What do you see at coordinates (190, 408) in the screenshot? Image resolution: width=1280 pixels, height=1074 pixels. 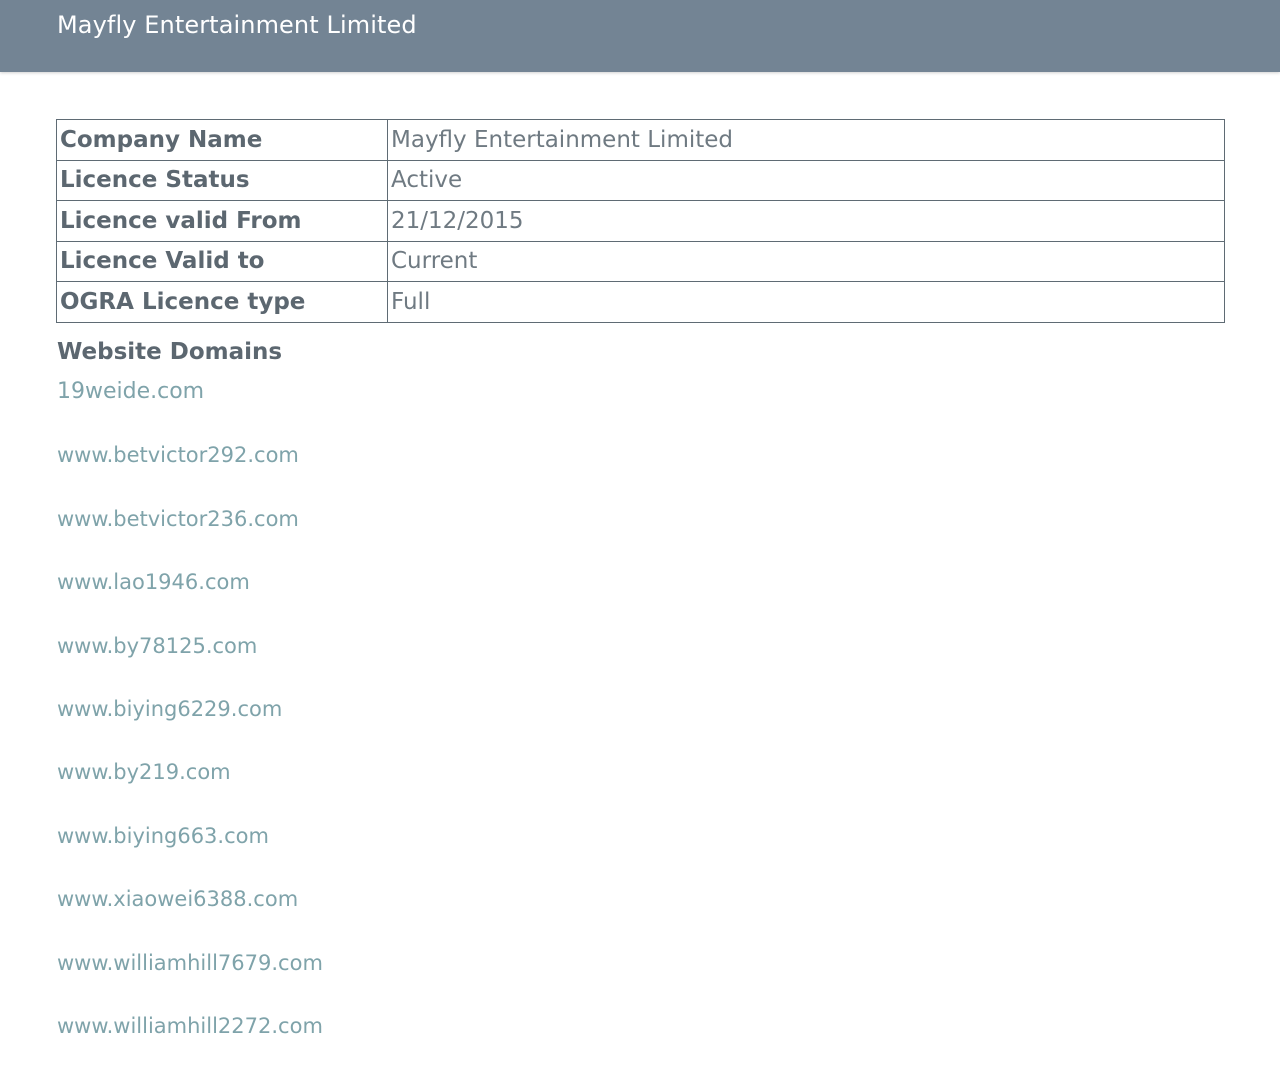 I see `domain-link: 19weide.com` at bounding box center [190, 408].